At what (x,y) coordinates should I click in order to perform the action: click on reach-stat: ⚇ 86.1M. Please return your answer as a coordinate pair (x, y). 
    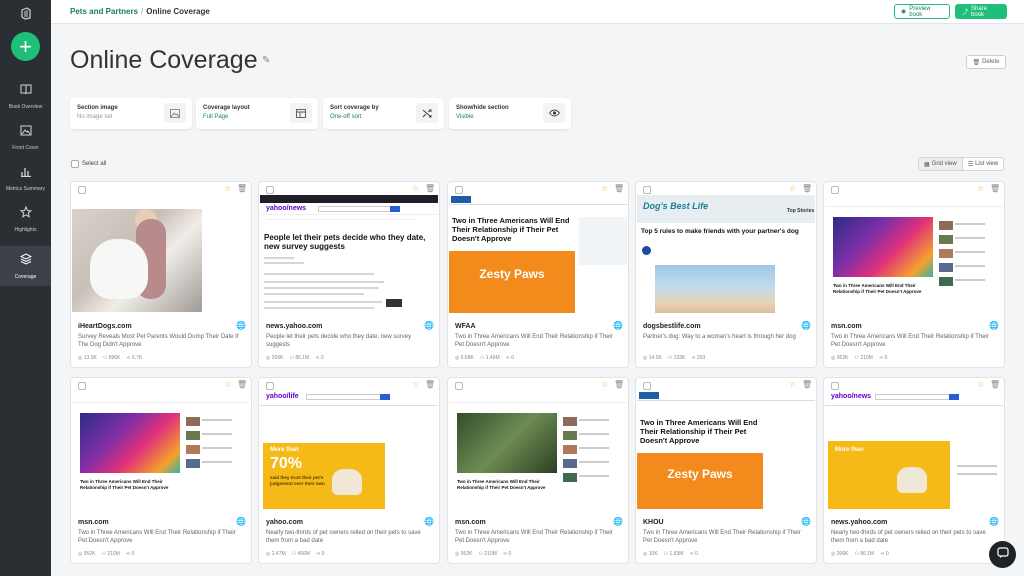
    Looking at the image, I should click on (864, 554).